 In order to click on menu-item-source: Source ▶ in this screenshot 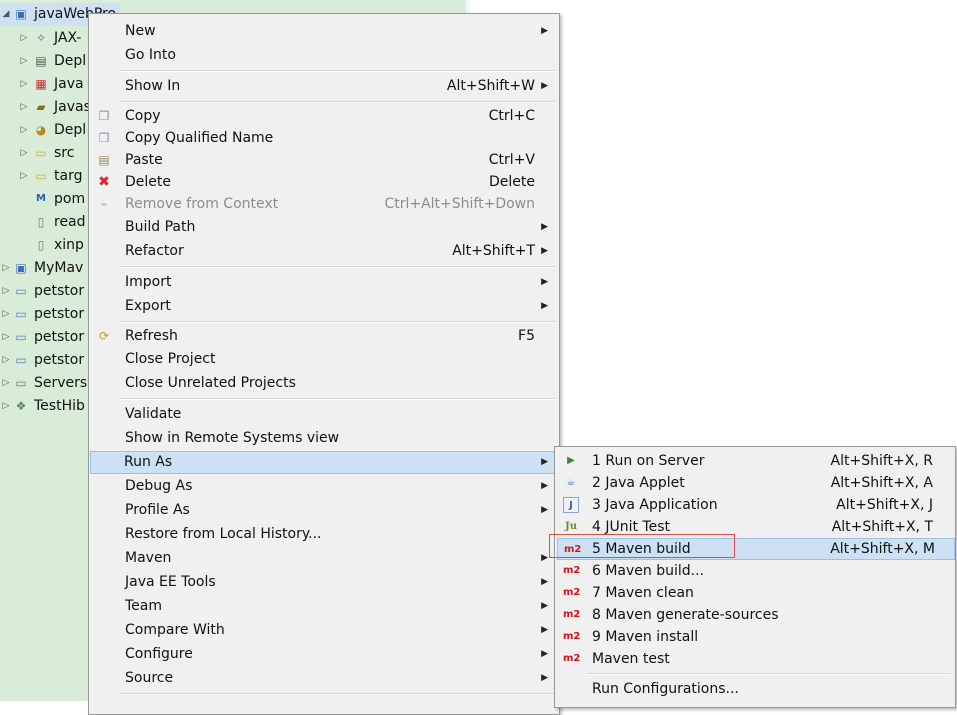, I will do `click(324, 678)`.